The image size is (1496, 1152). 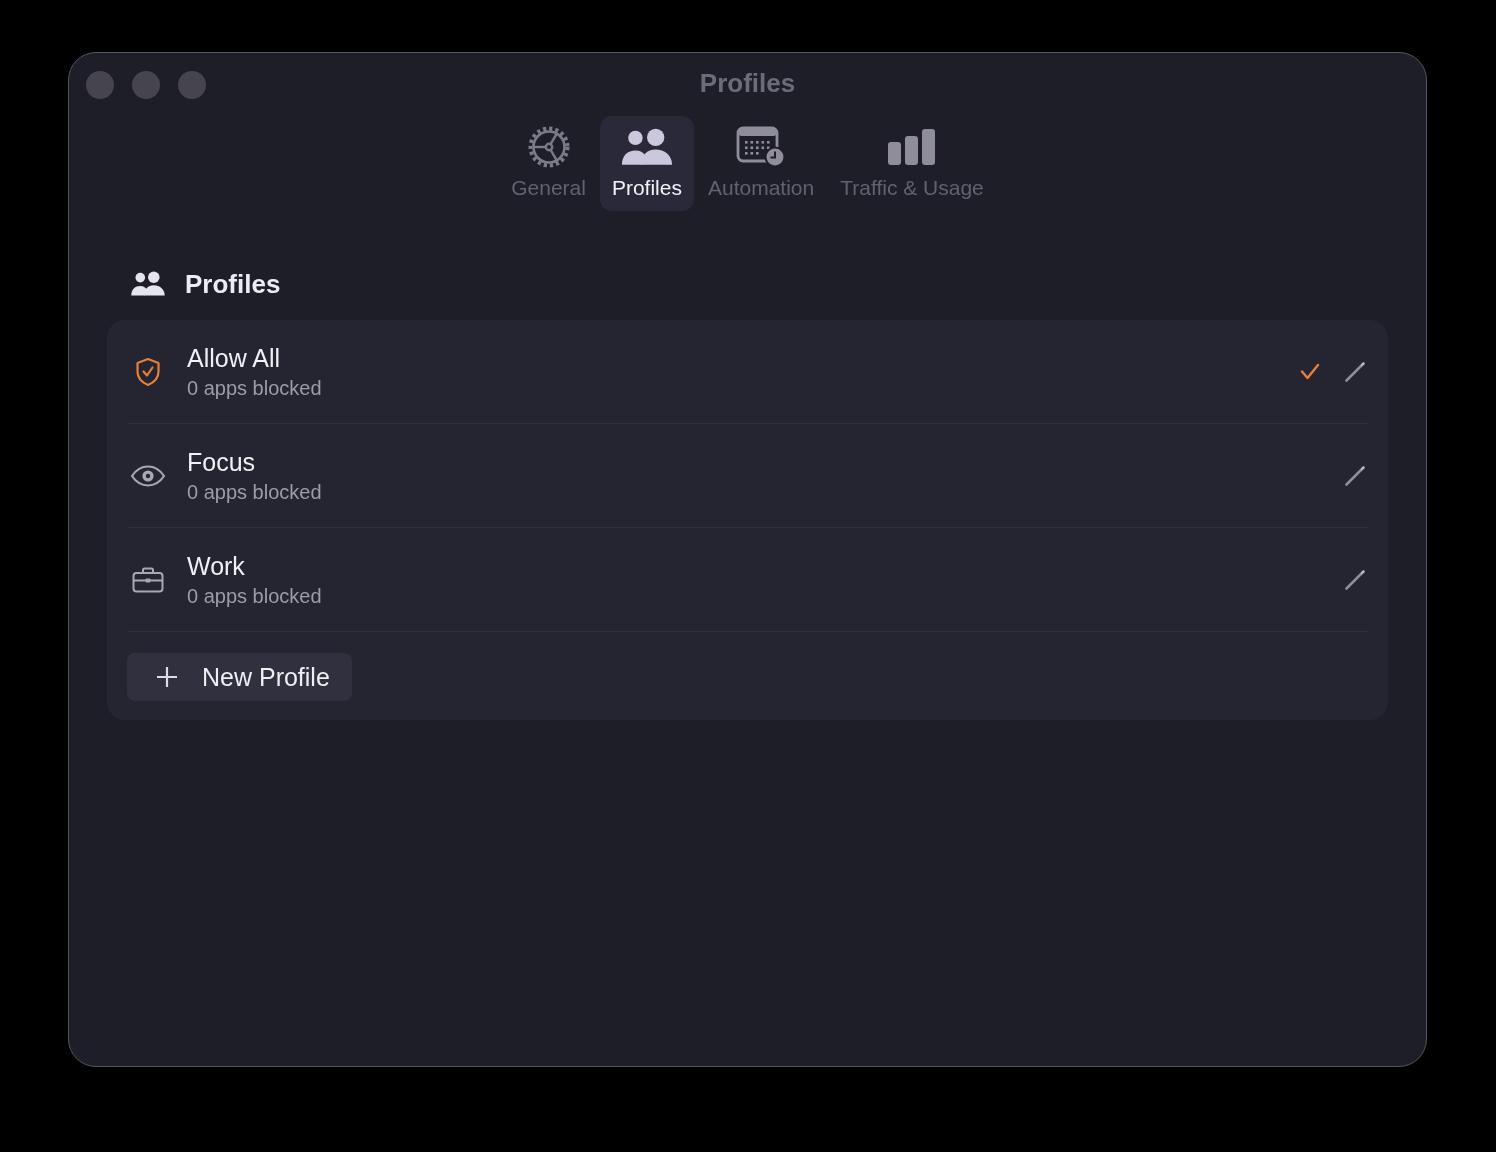 I want to click on profile-name: Focus, so click(x=221, y=461).